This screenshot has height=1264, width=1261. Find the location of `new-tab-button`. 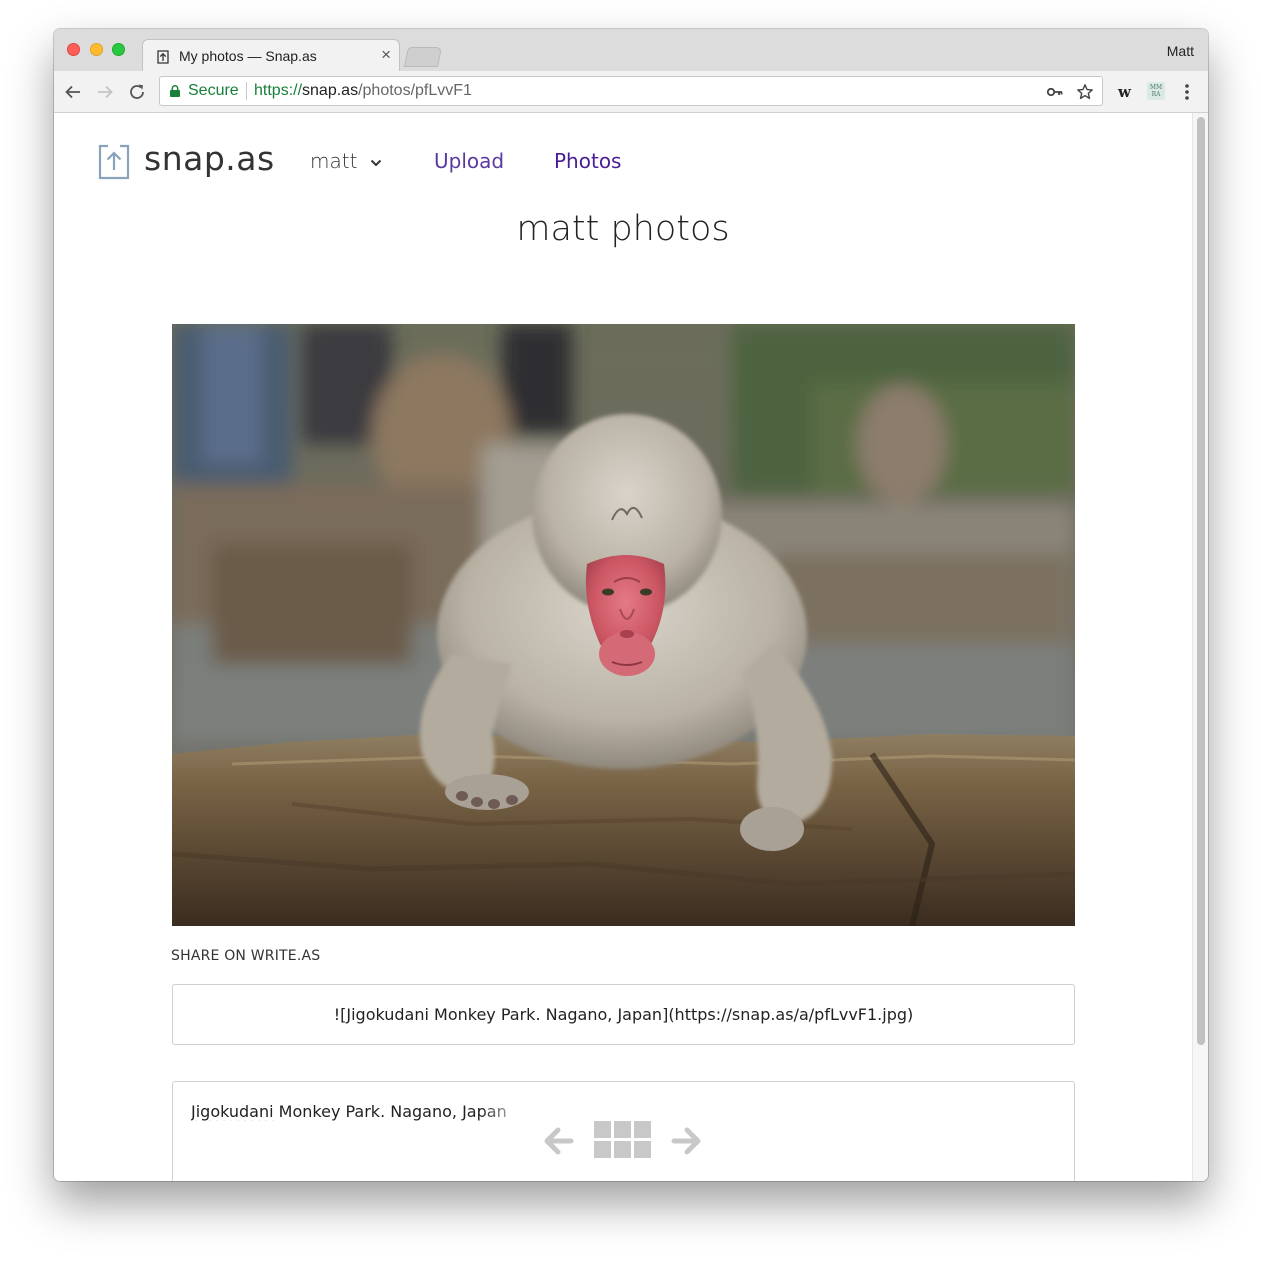

new-tab-button is located at coordinates (423, 57).